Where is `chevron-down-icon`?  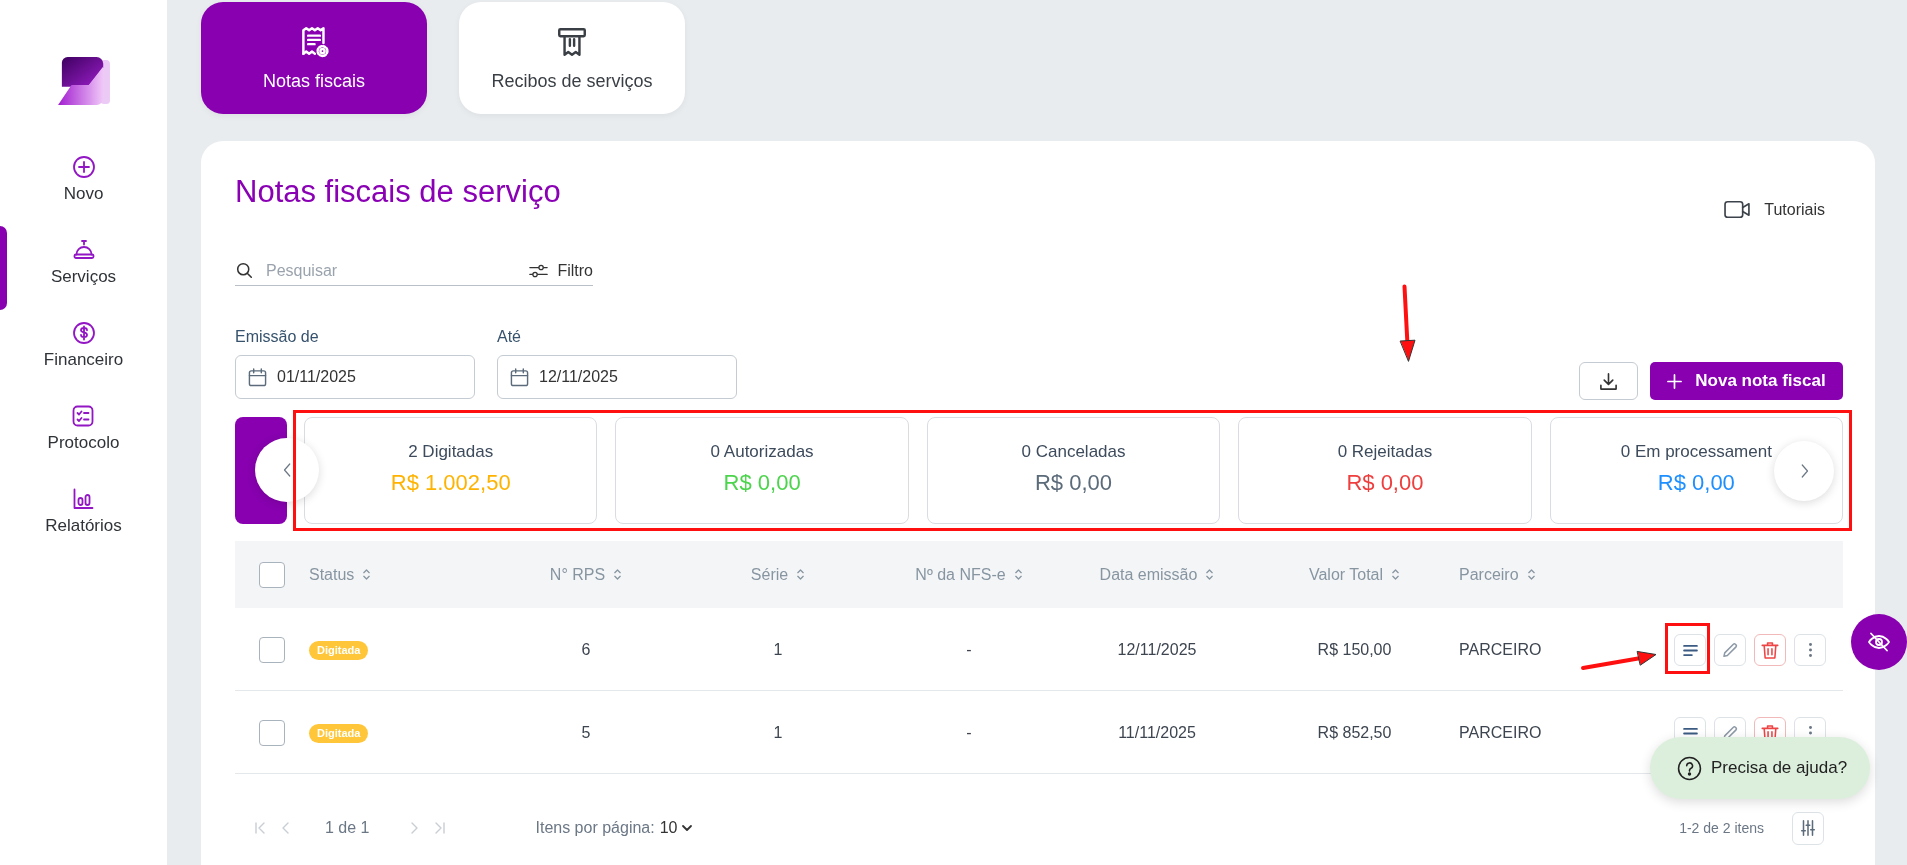 chevron-down-icon is located at coordinates (687, 828).